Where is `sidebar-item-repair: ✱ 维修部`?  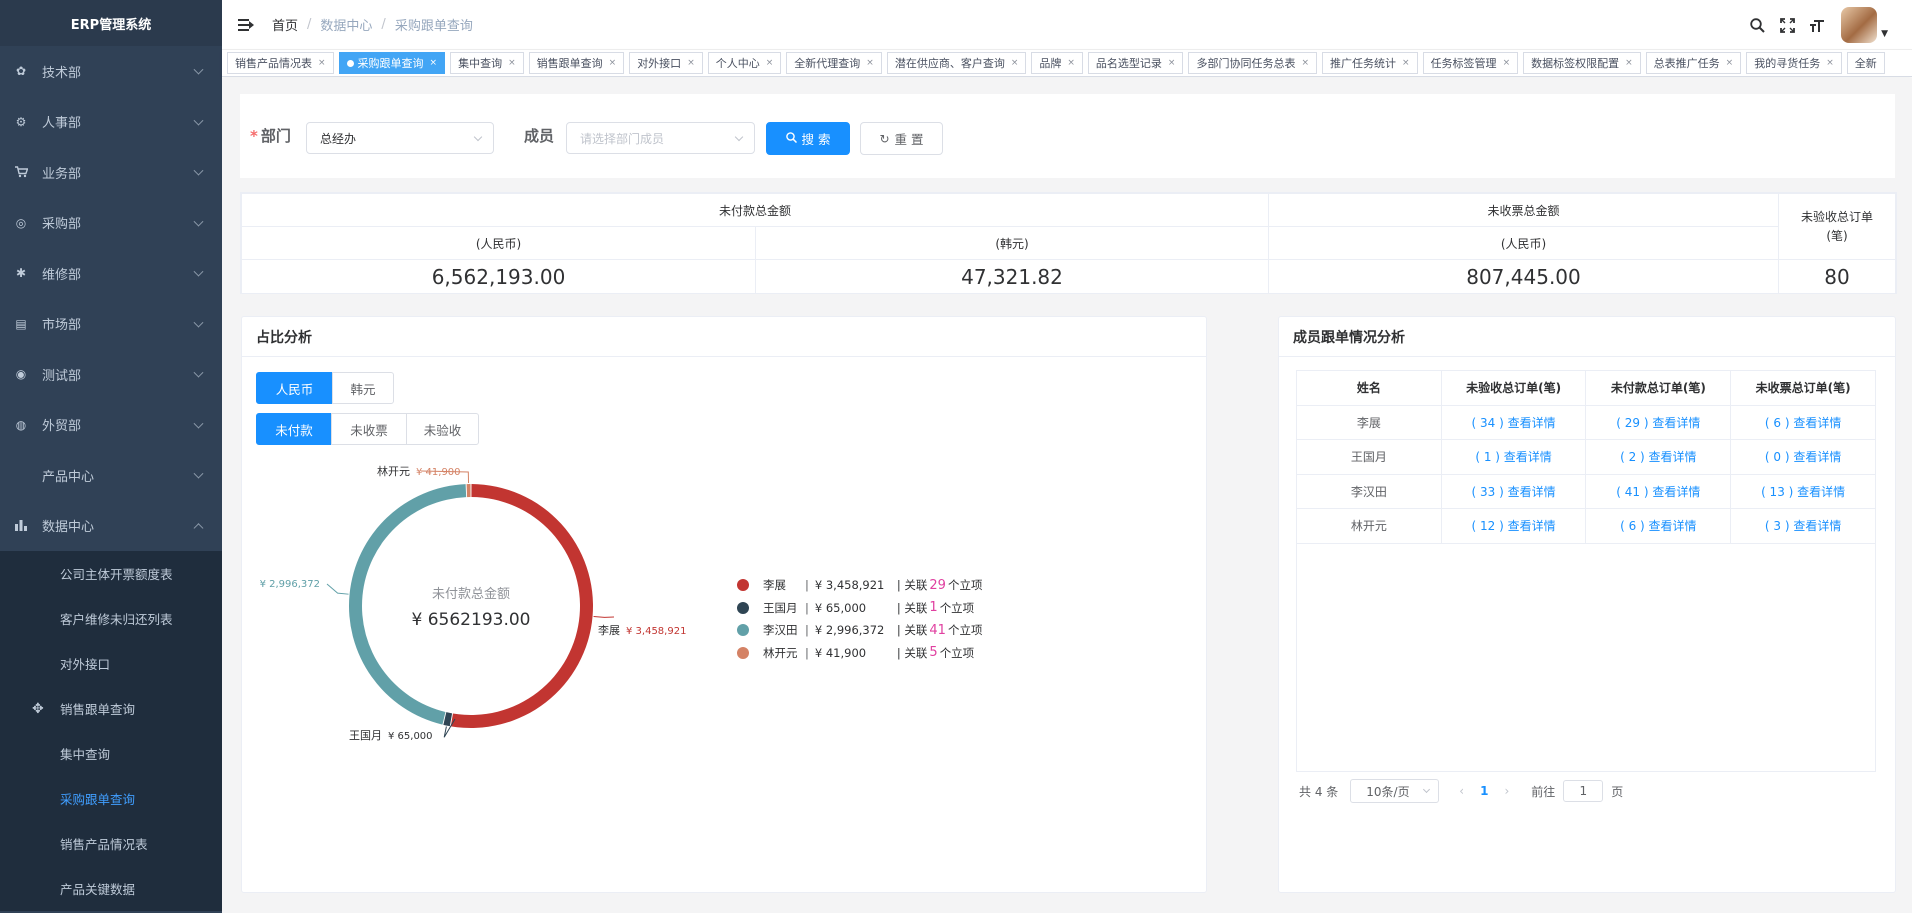 sidebar-item-repair: ✱ 维修部 is located at coordinates (111, 273).